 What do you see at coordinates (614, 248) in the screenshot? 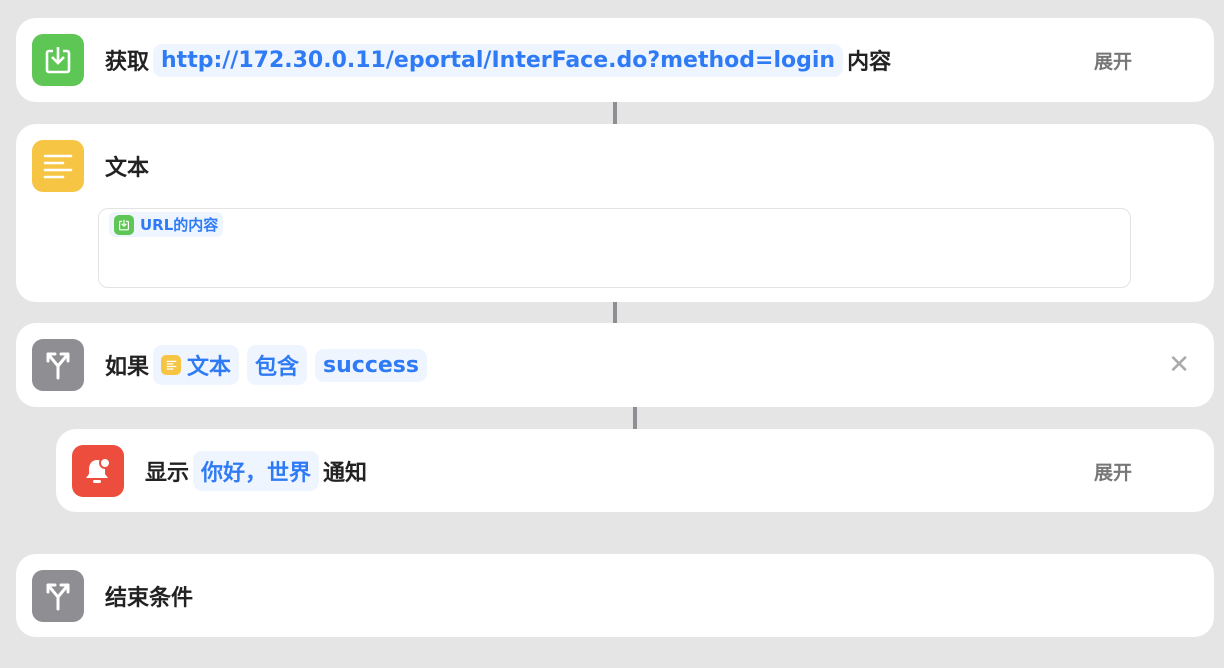
I see `text-input-field: URL的内容` at bounding box center [614, 248].